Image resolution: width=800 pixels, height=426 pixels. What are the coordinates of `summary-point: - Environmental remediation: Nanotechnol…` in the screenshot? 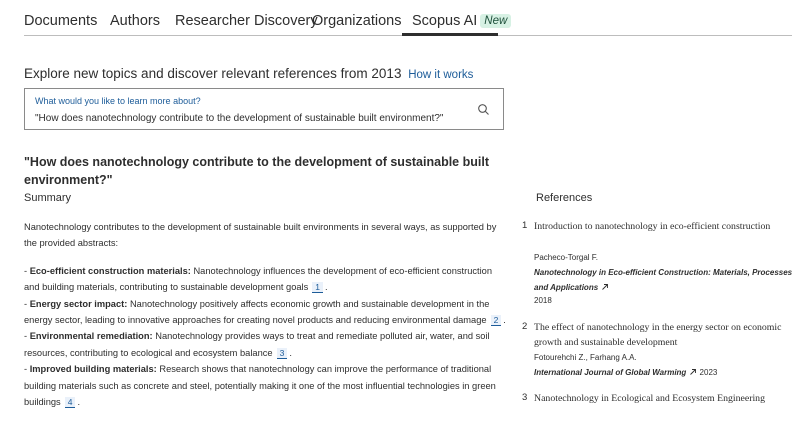 It's located at (257, 345).